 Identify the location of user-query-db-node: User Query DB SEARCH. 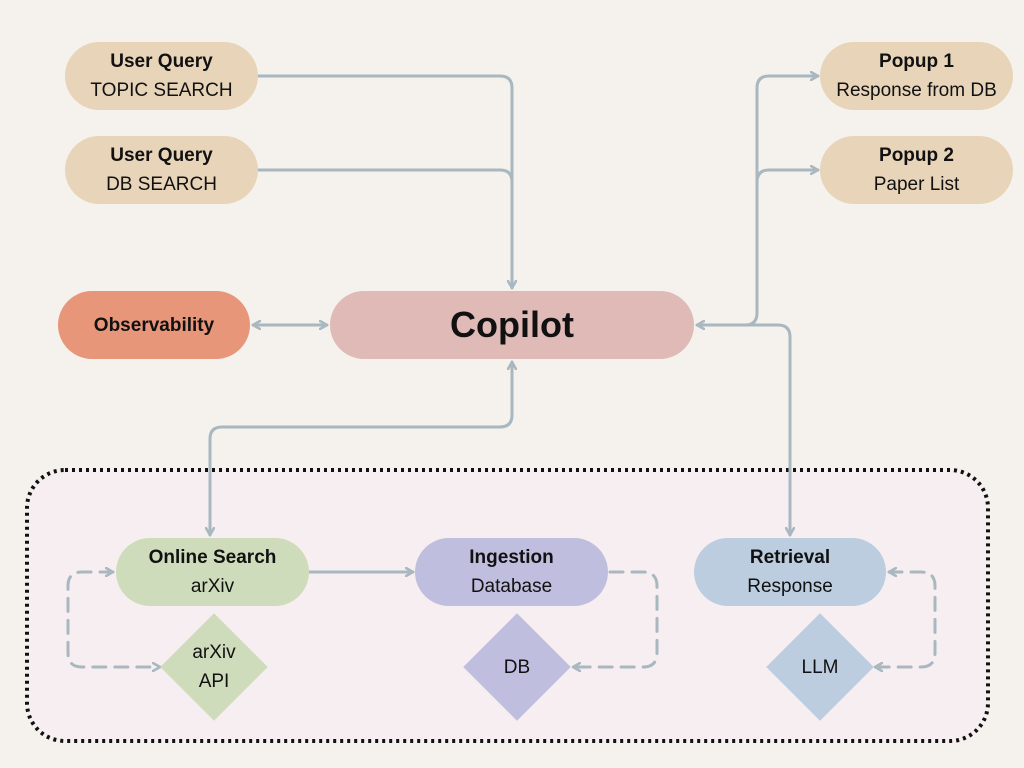
(161, 170).